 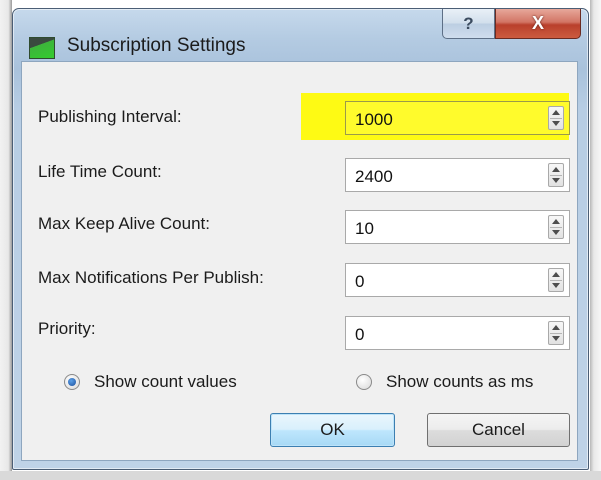 What do you see at coordinates (300, 35) in the screenshot?
I see `title-bar: Subscription Settings ? X` at bounding box center [300, 35].